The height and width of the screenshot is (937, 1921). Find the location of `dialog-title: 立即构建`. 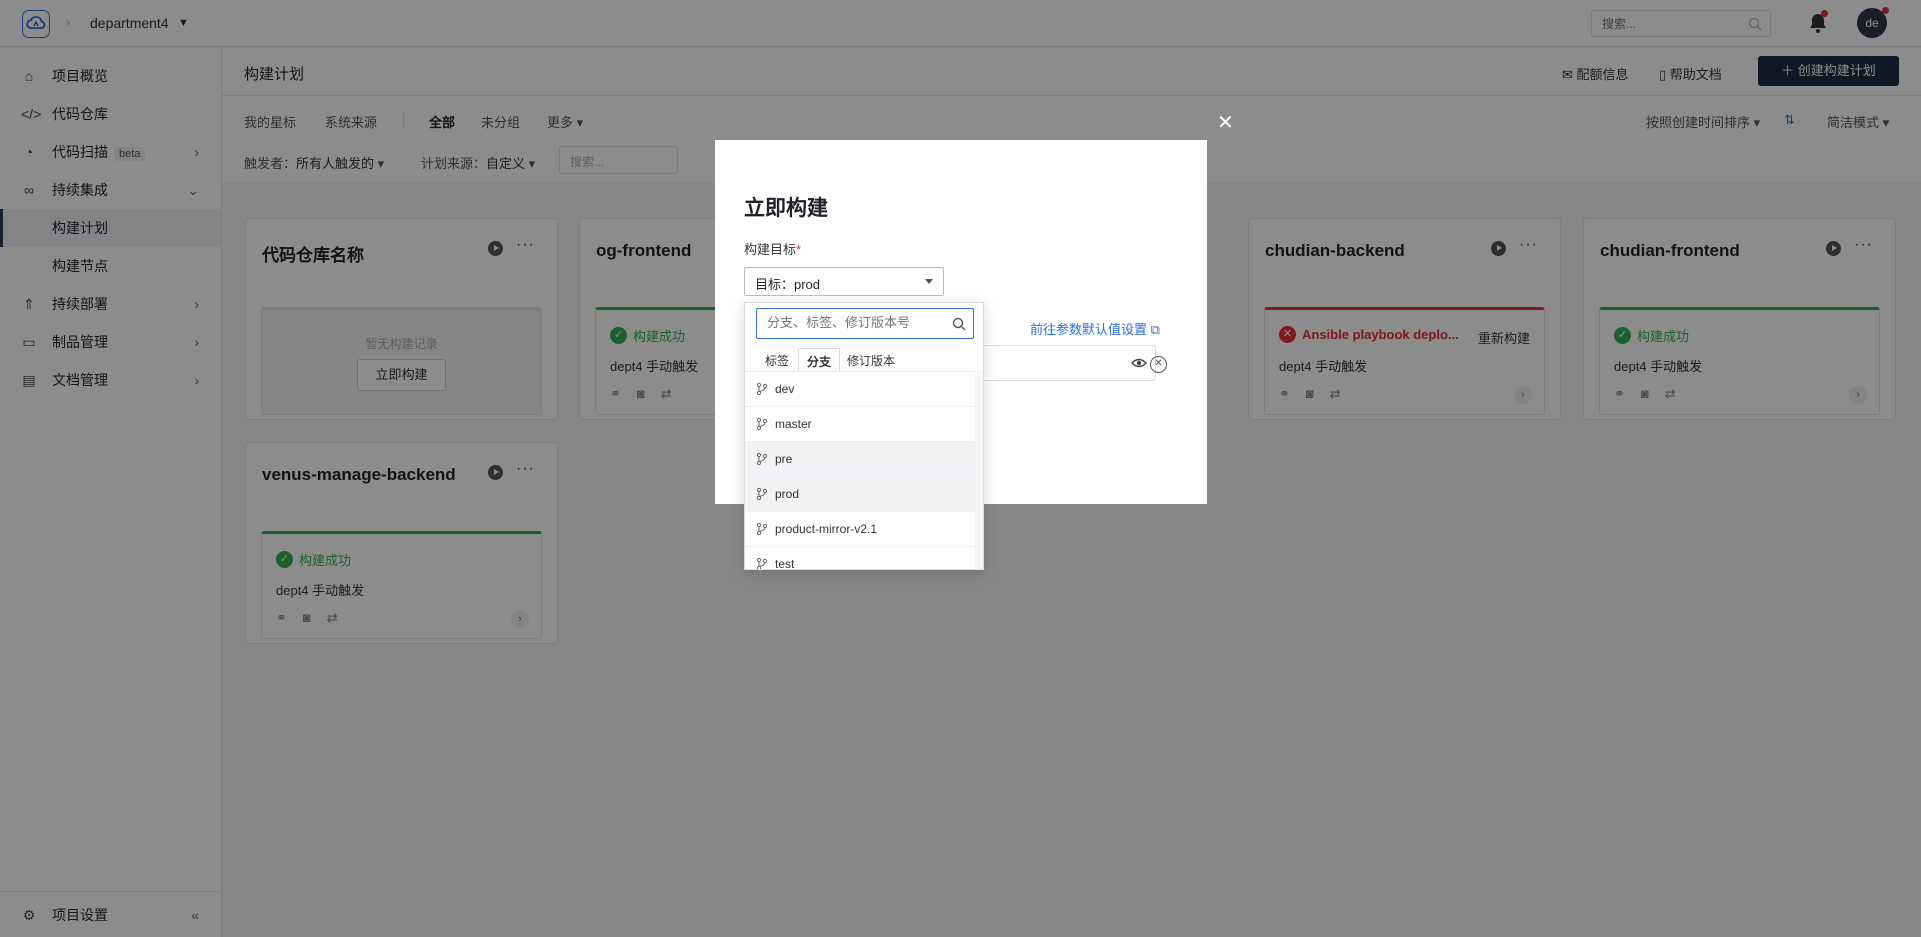

dialog-title: 立即构建 is located at coordinates (786, 208).